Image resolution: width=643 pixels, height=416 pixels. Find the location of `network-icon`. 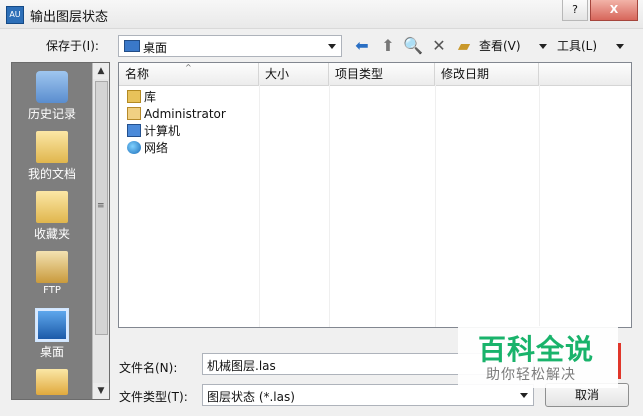

network-icon is located at coordinates (134, 147).